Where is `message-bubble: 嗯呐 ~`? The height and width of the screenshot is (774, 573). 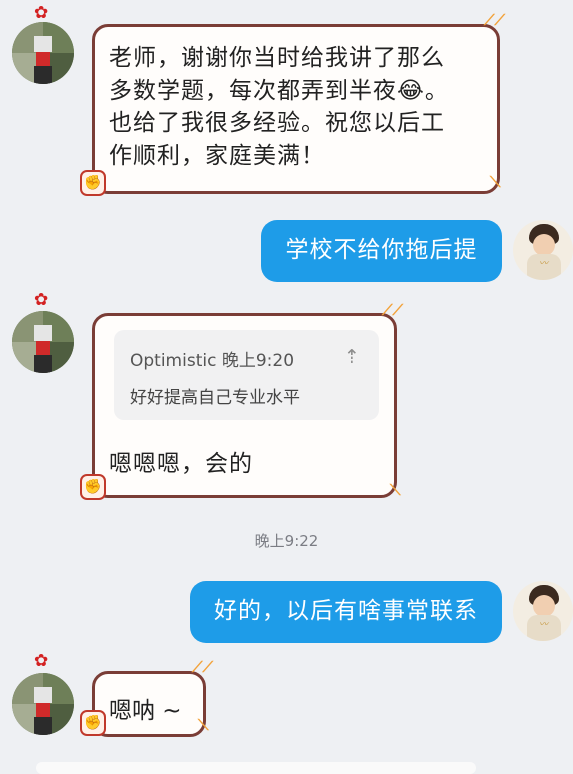 message-bubble: 嗯呐 ~ is located at coordinates (149, 704).